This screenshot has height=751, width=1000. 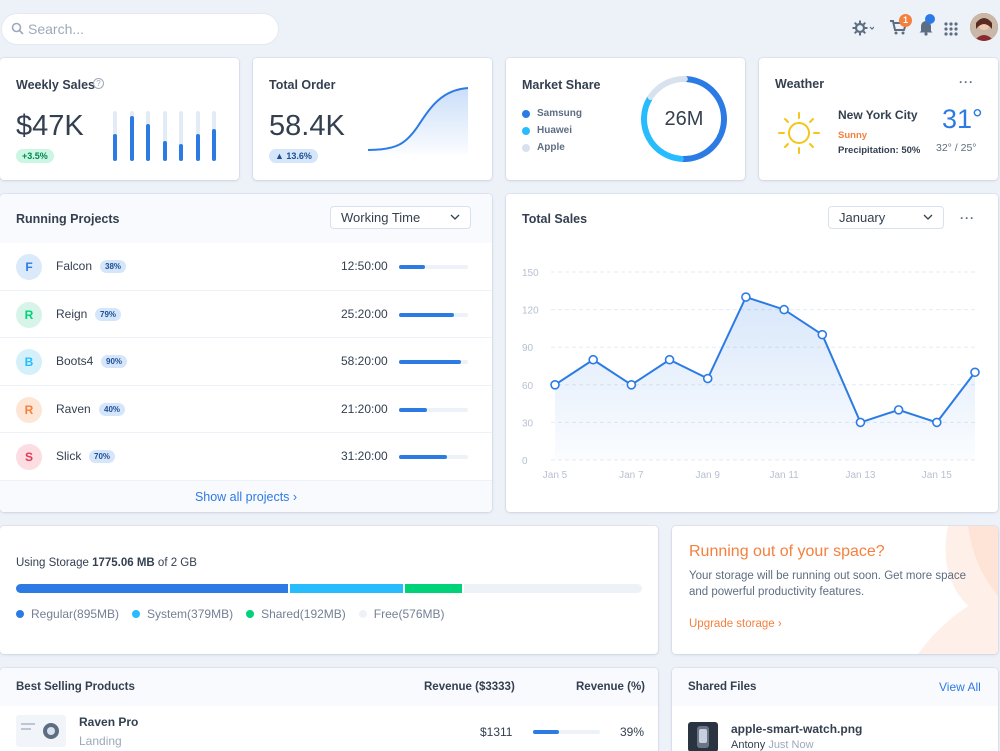 What do you see at coordinates (956, 148) in the screenshot?
I see `weather-temp-range: 32° / 25°` at bounding box center [956, 148].